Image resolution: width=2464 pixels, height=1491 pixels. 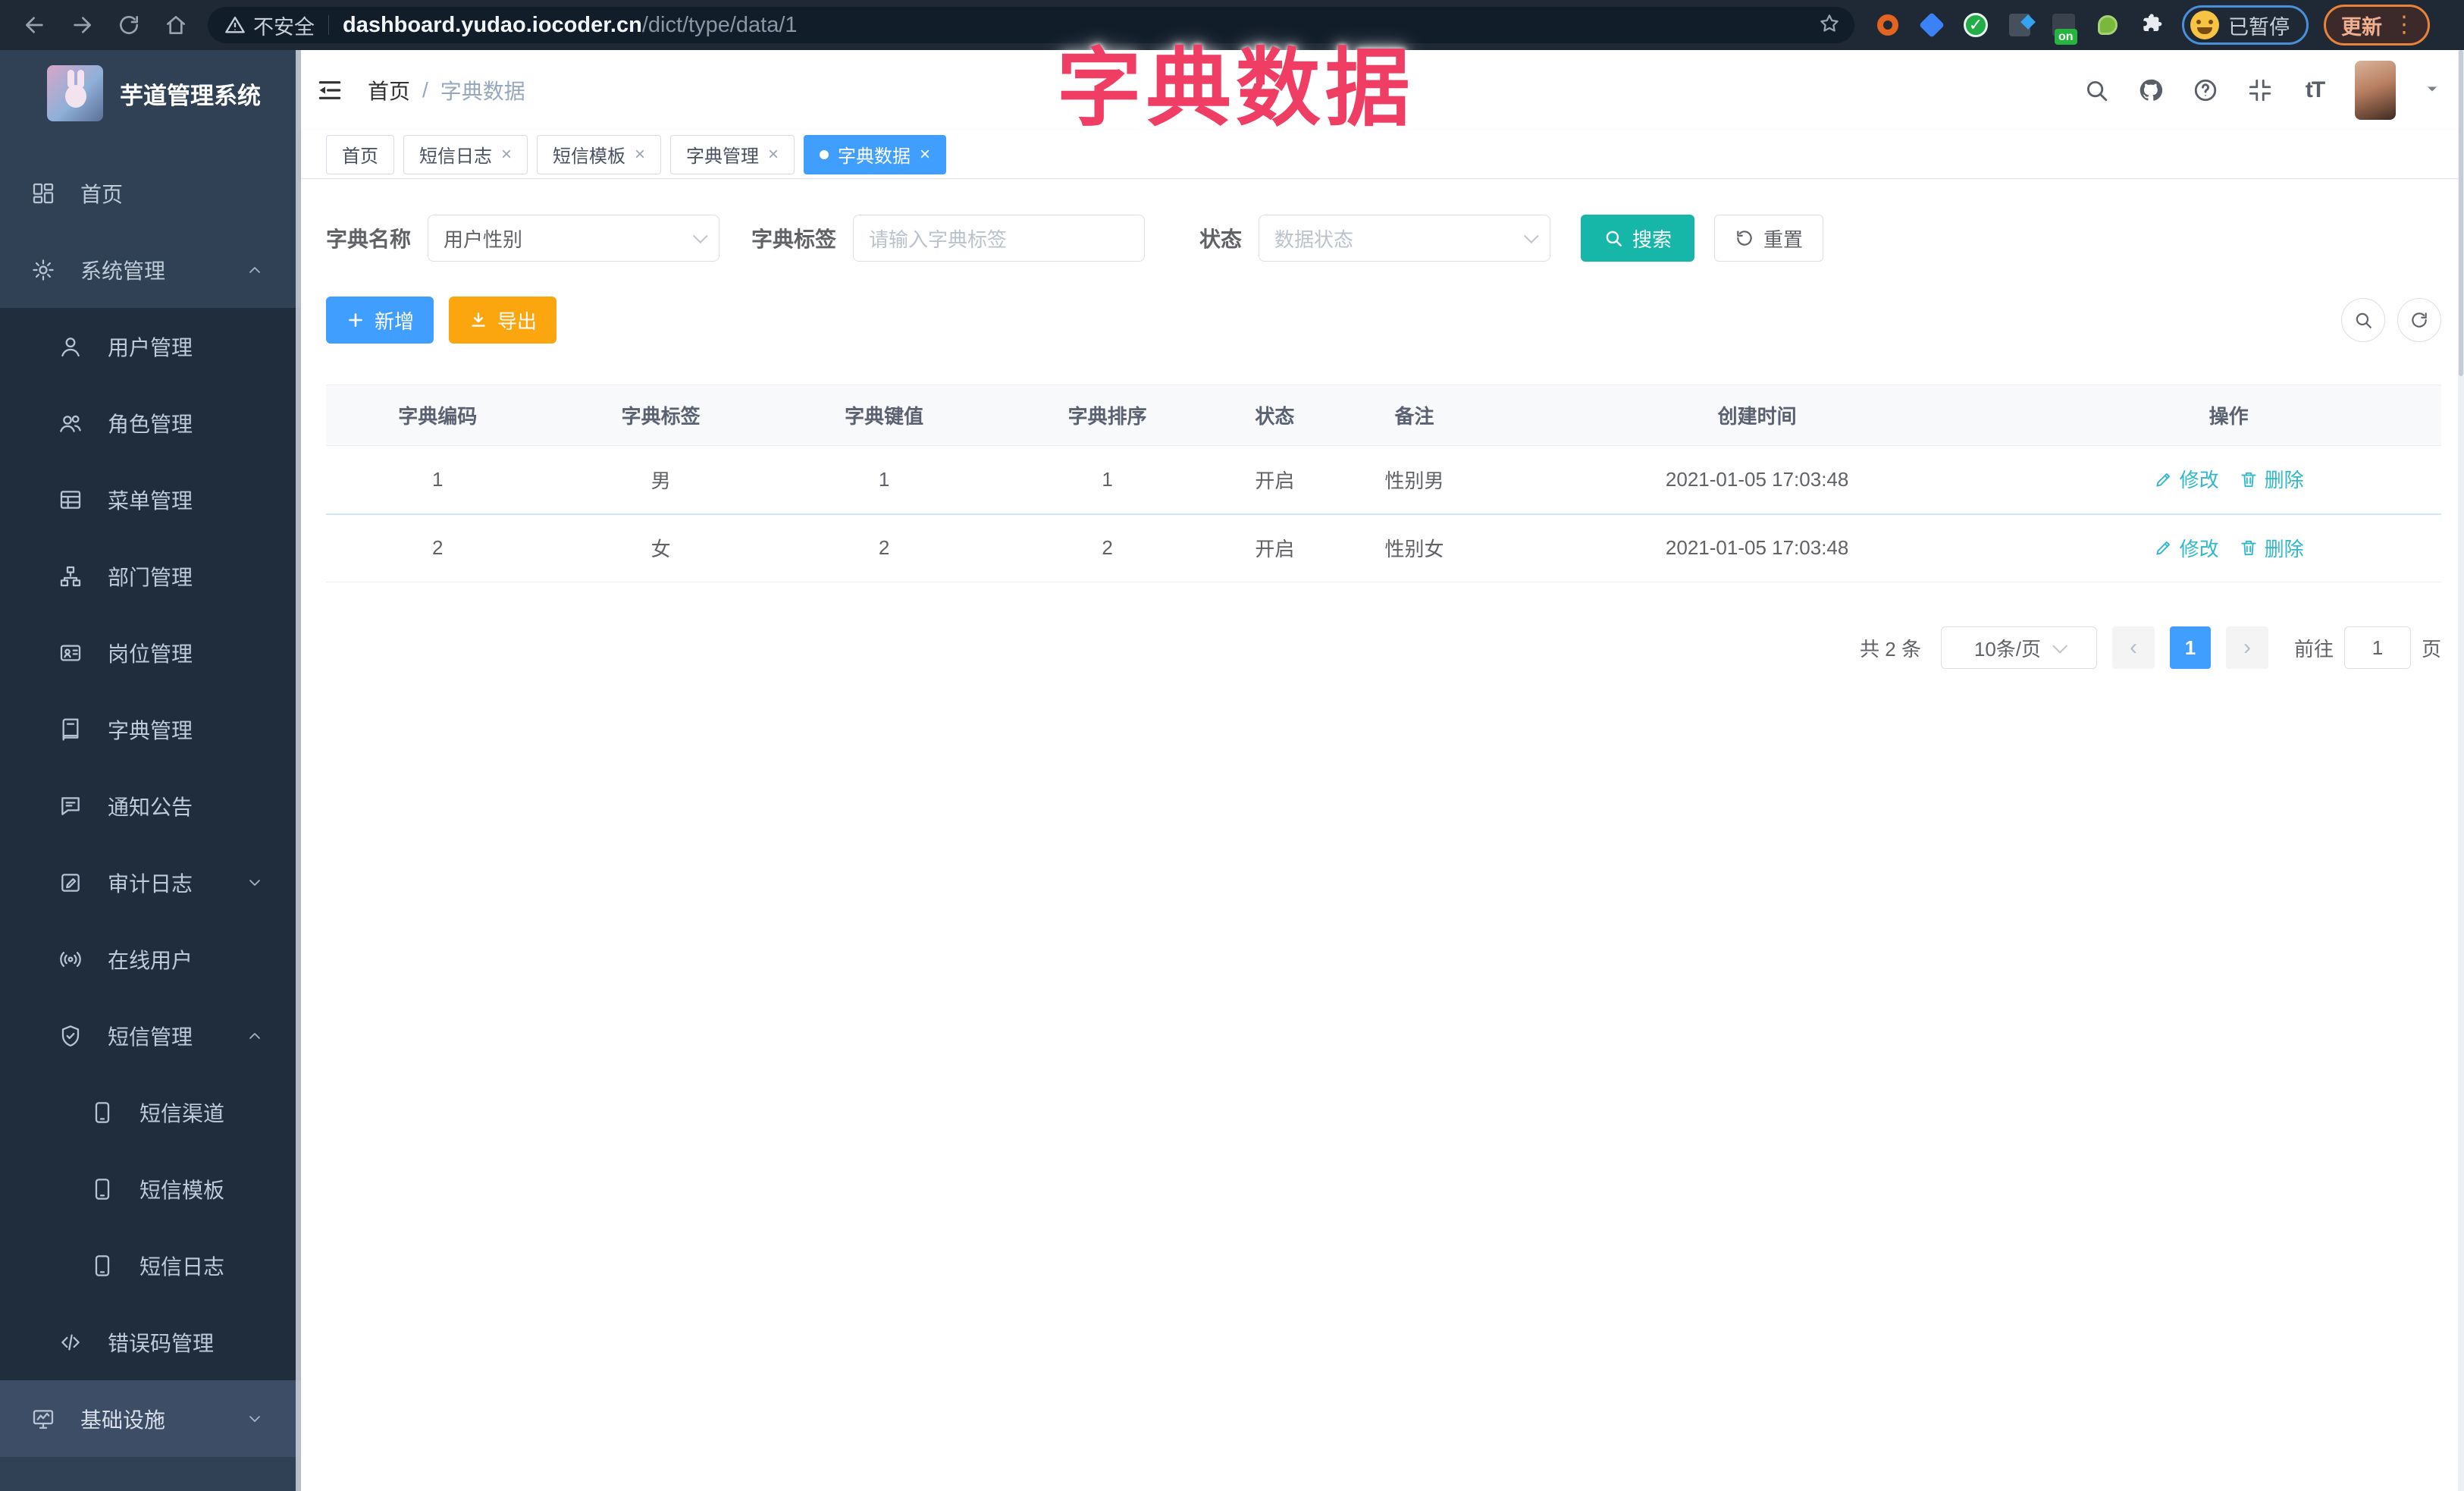 I want to click on sidebar-item: 菜单管理, so click(x=151, y=499).